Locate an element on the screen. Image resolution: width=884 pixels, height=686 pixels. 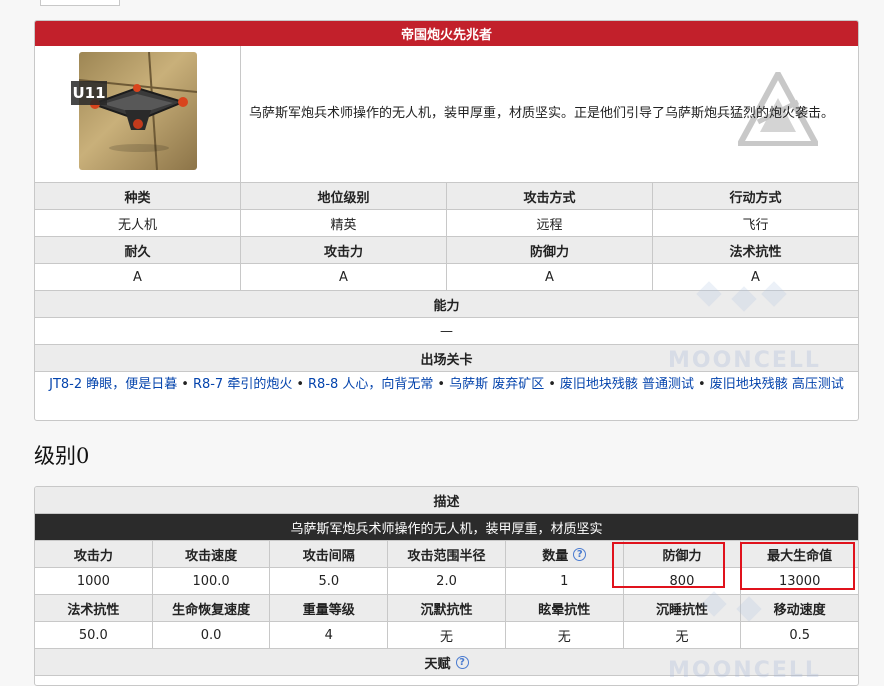
header-type: 种类 is located at coordinates (138, 196).